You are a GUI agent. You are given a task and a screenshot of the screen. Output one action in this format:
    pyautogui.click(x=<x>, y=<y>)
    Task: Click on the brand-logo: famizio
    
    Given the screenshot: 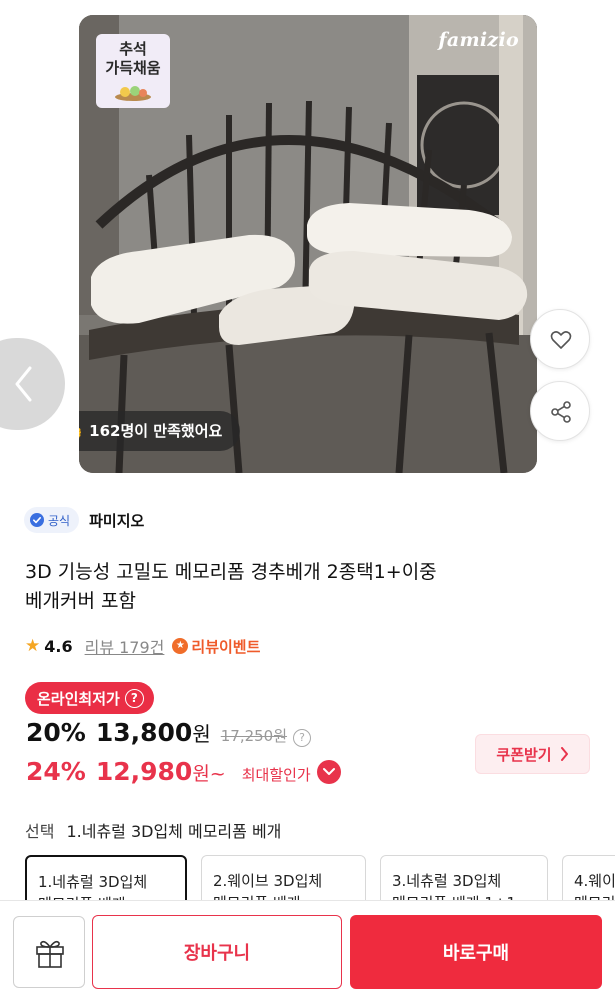 What is the action you would take?
    pyautogui.click(x=478, y=40)
    